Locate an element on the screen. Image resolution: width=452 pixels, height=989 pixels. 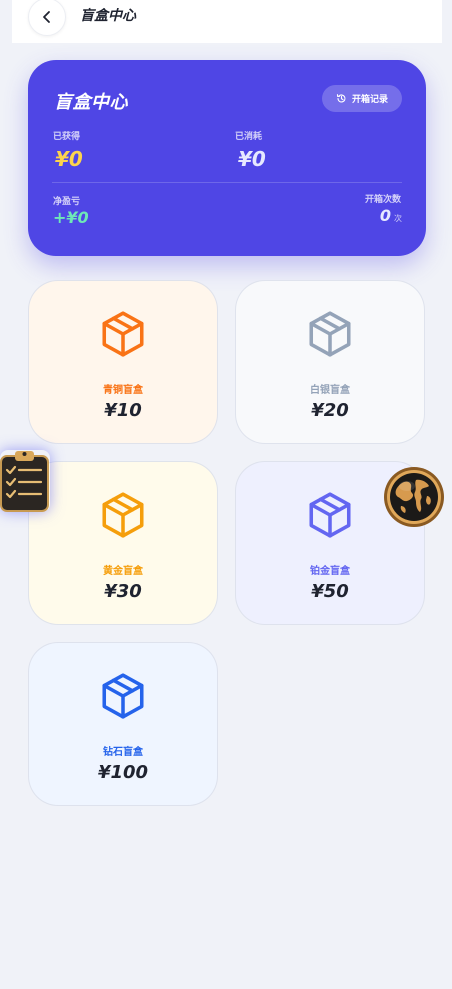
chevron-left-icon is located at coordinates (46, 17).